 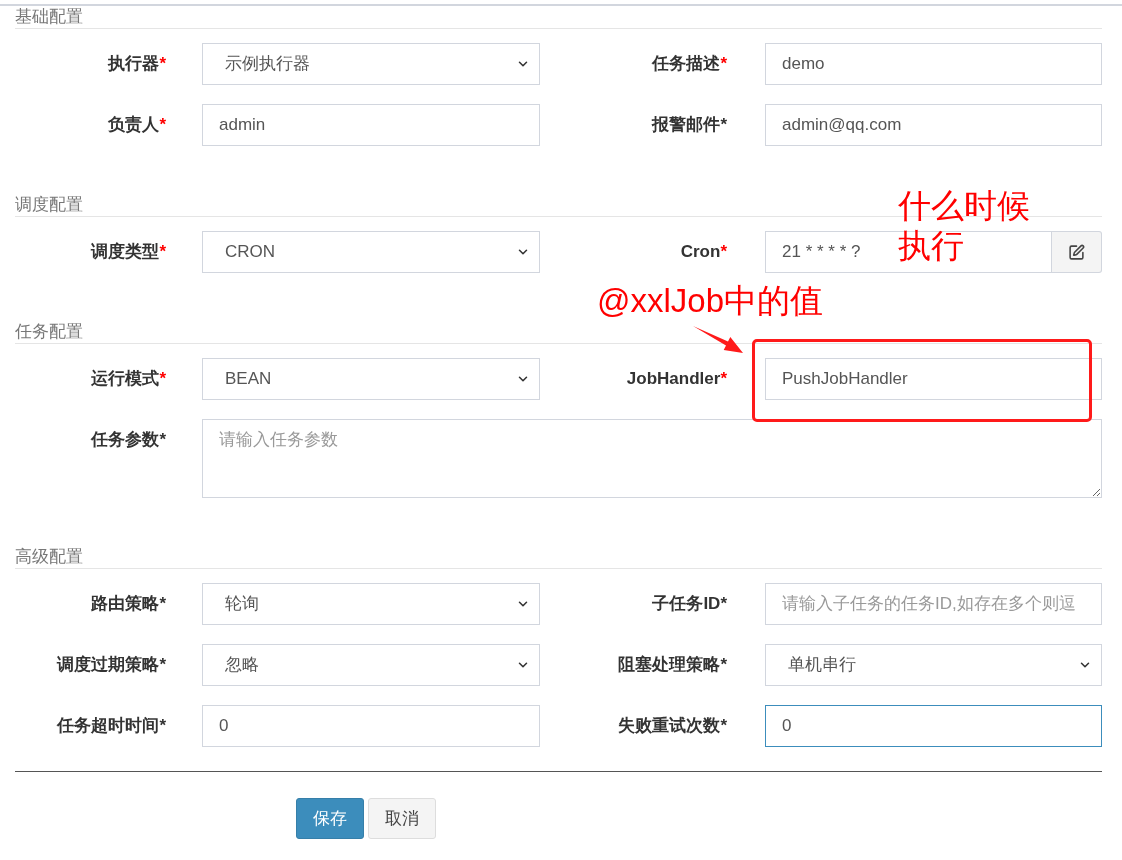 What do you see at coordinates (933, 125) in the screenshot?
I see `text-field: admin@qq.com` at bounding box center [933, 125].